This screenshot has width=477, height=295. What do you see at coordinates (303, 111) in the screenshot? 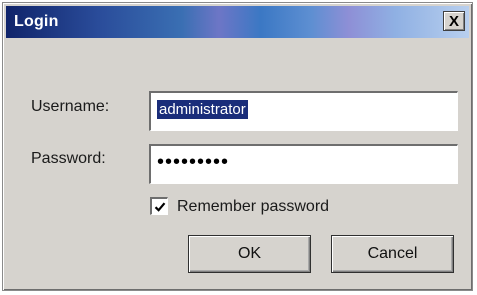
I see `username-field: administrator` at bounding box center [303, 111].